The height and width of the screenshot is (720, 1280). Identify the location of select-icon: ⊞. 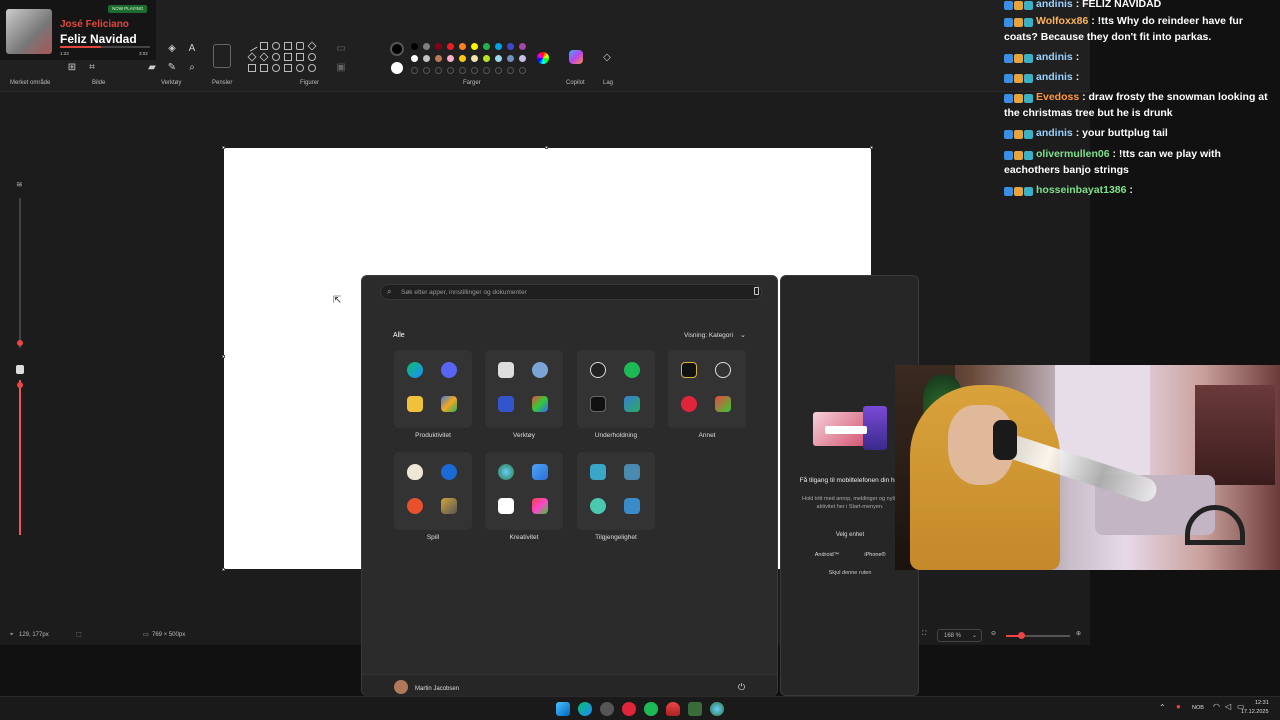
(72, 68).